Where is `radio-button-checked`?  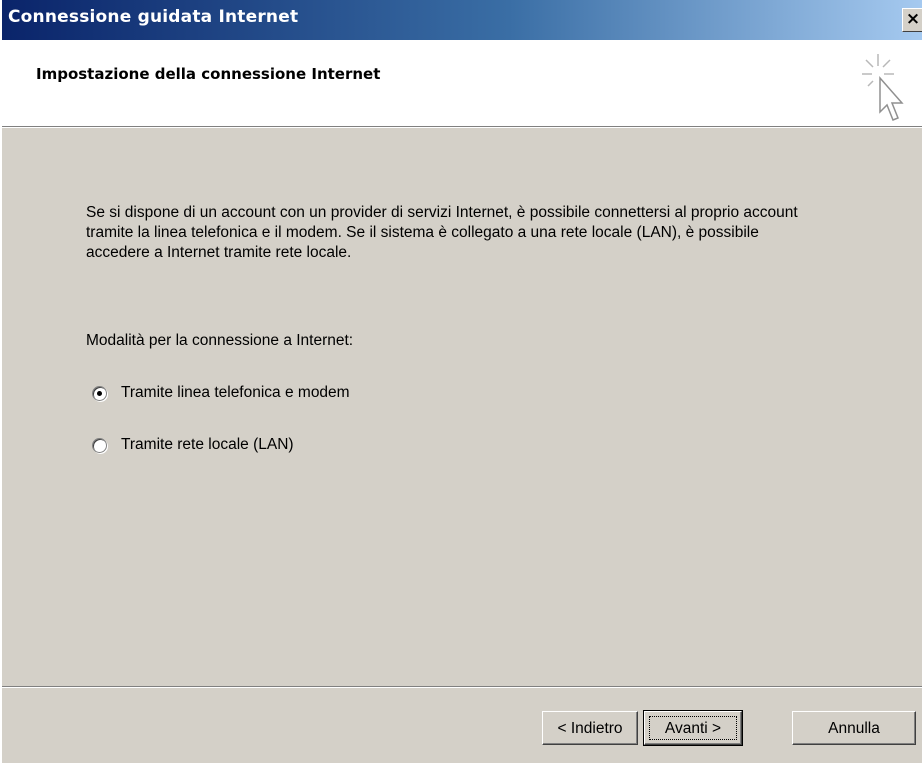
radio-button-checked is located at coordinates (99, 393).